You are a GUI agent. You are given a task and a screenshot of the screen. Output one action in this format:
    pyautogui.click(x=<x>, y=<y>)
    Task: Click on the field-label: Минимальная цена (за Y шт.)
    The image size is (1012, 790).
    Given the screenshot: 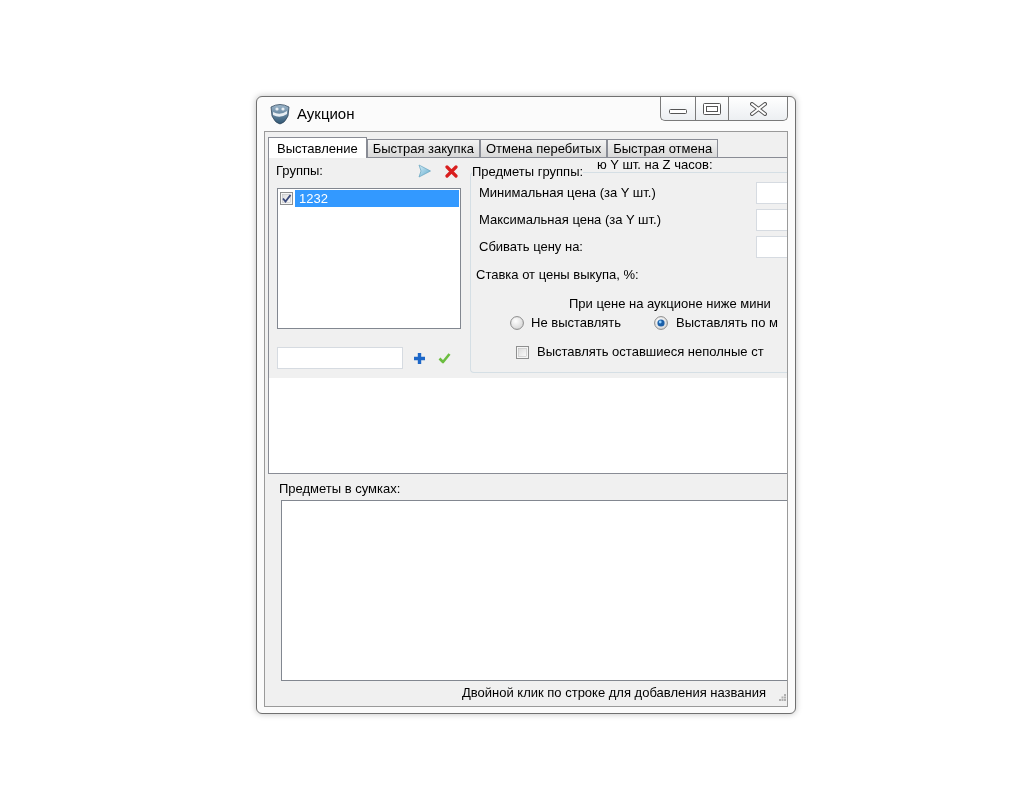 What is the action you would take?
    pyautogui.click(x=567, y=193)
    